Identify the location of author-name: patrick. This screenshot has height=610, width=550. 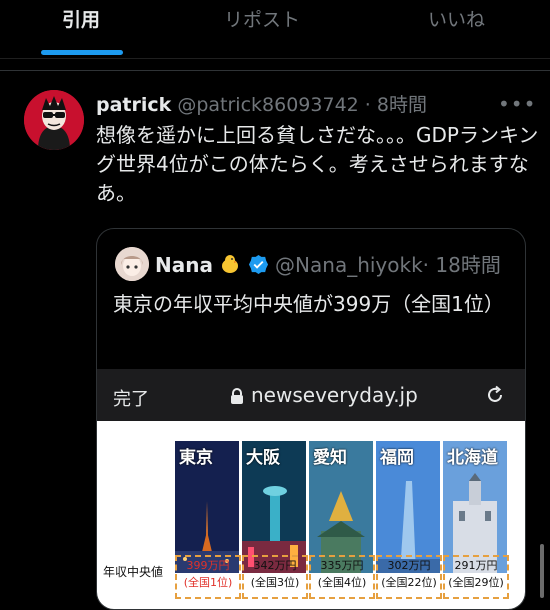
(133, 105).